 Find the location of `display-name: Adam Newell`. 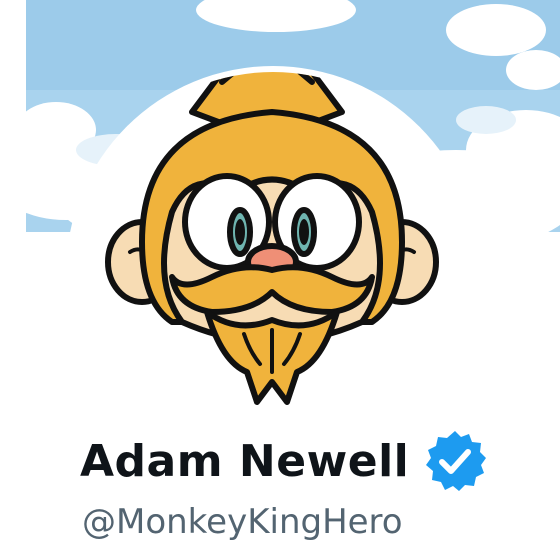

display-name: Adam Newell is located at coordinates (244, 461).